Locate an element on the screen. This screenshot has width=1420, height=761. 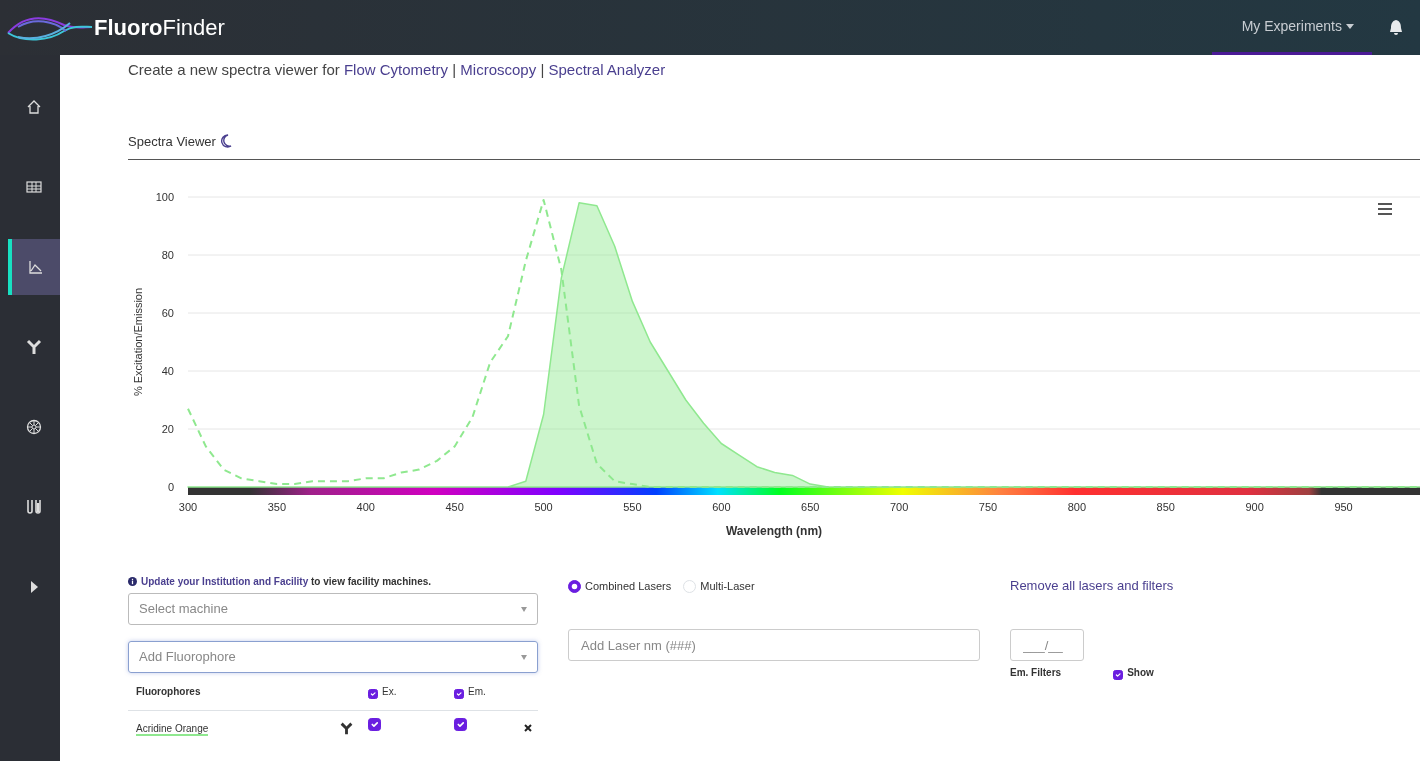
tick-label: 350 is located at coordinates (277, 507).